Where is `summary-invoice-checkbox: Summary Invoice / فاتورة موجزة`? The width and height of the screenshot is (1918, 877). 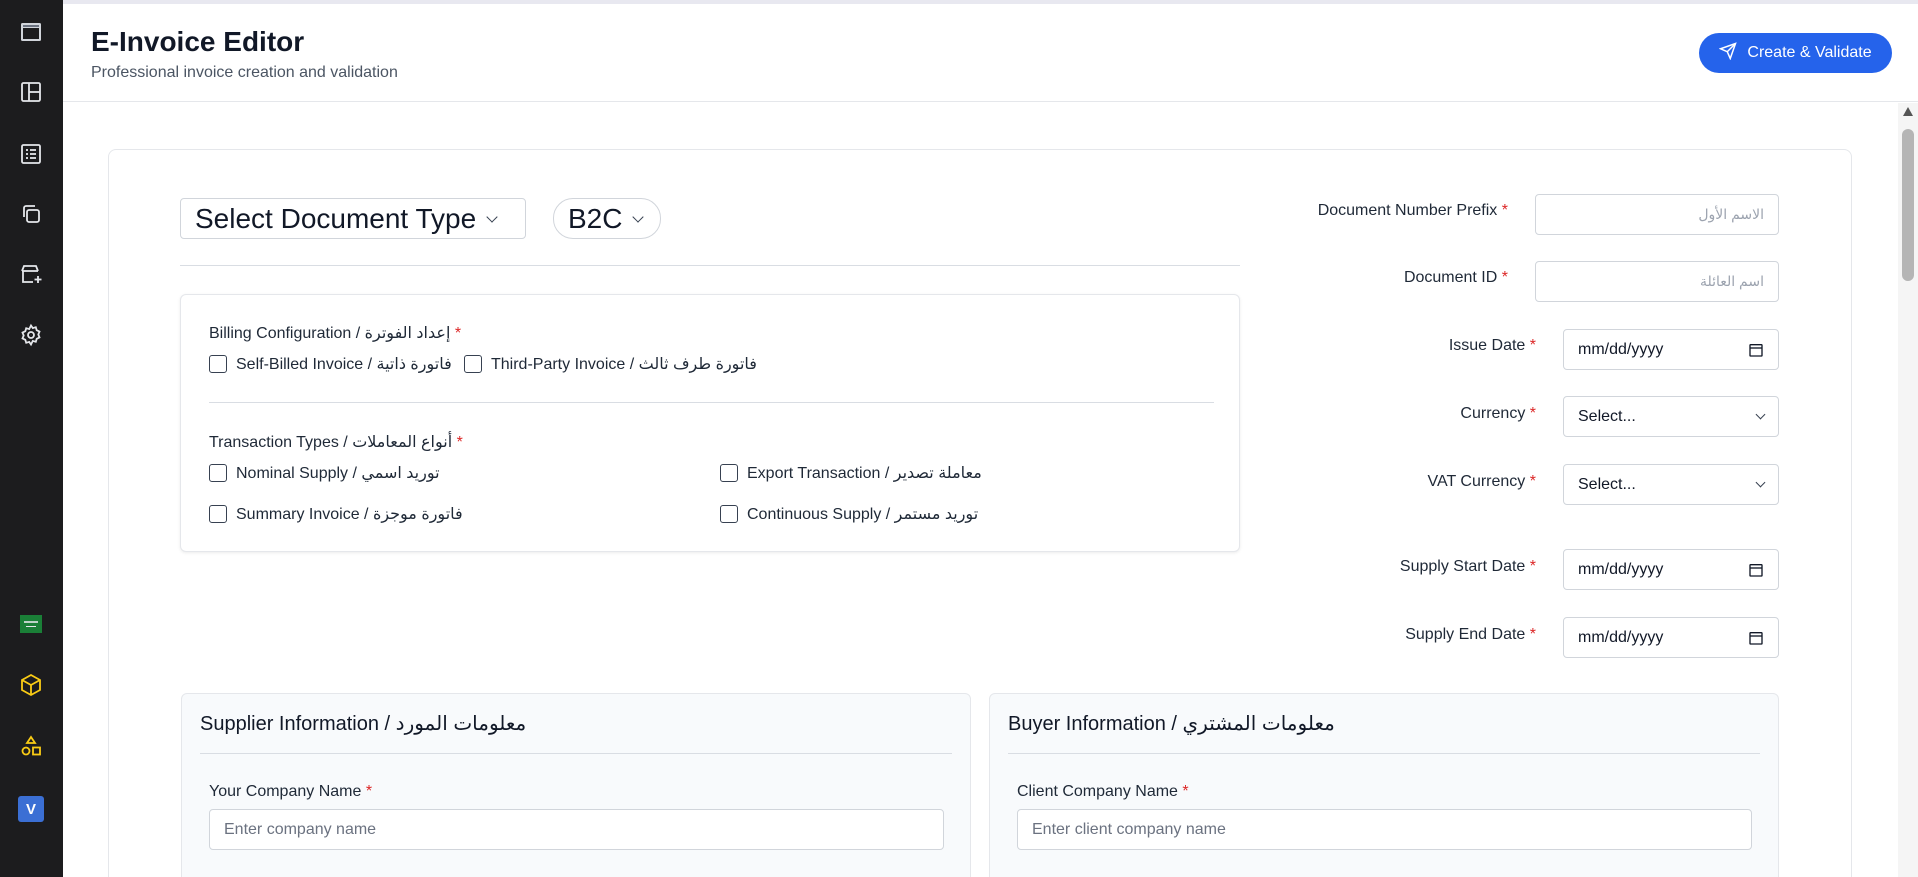
summary-invoice-checkbox: Summary Invoice / فاتورة موجزة is located at coordinates (336, 514).